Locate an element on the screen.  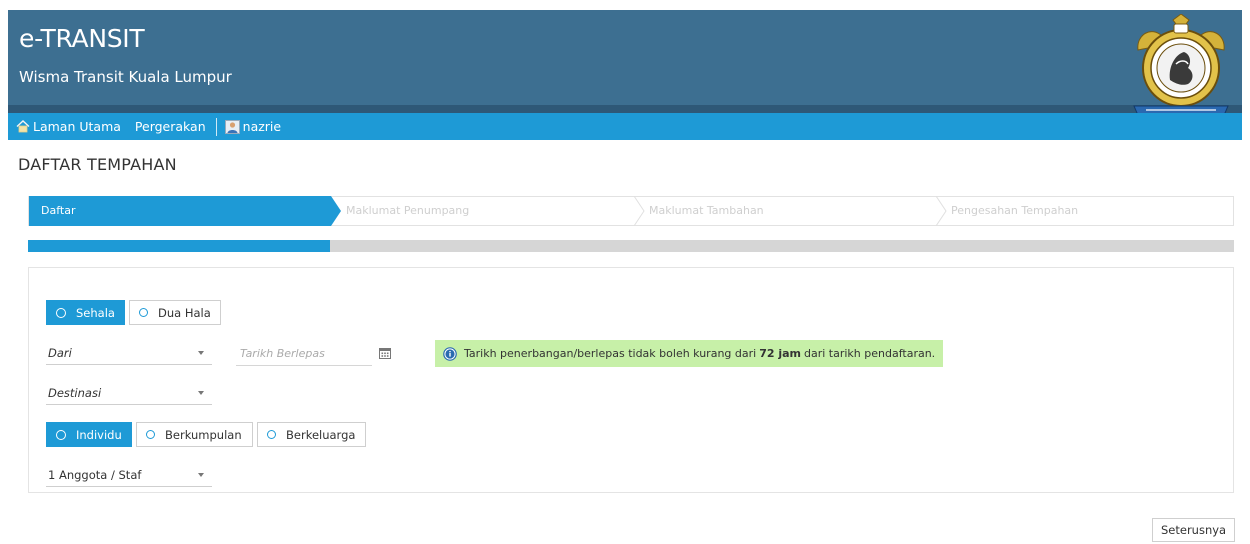
nav-home: Laman Utama is located at coordinates (68, 126).